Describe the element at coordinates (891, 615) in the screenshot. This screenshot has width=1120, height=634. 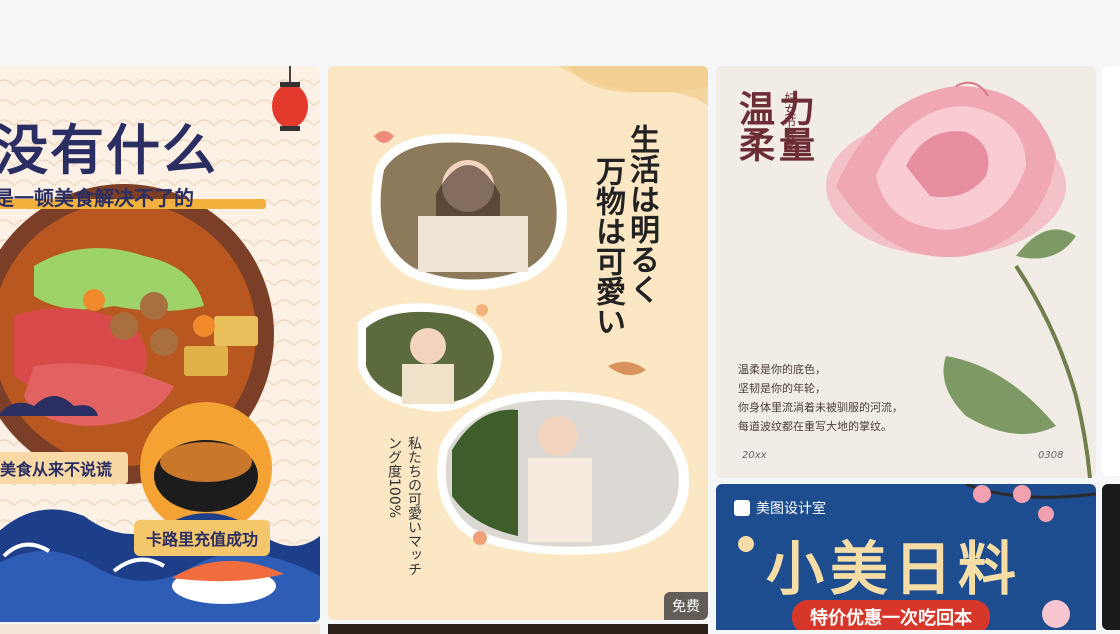
I see `promo-banner: 特价优惠一次吃回本` at that location.